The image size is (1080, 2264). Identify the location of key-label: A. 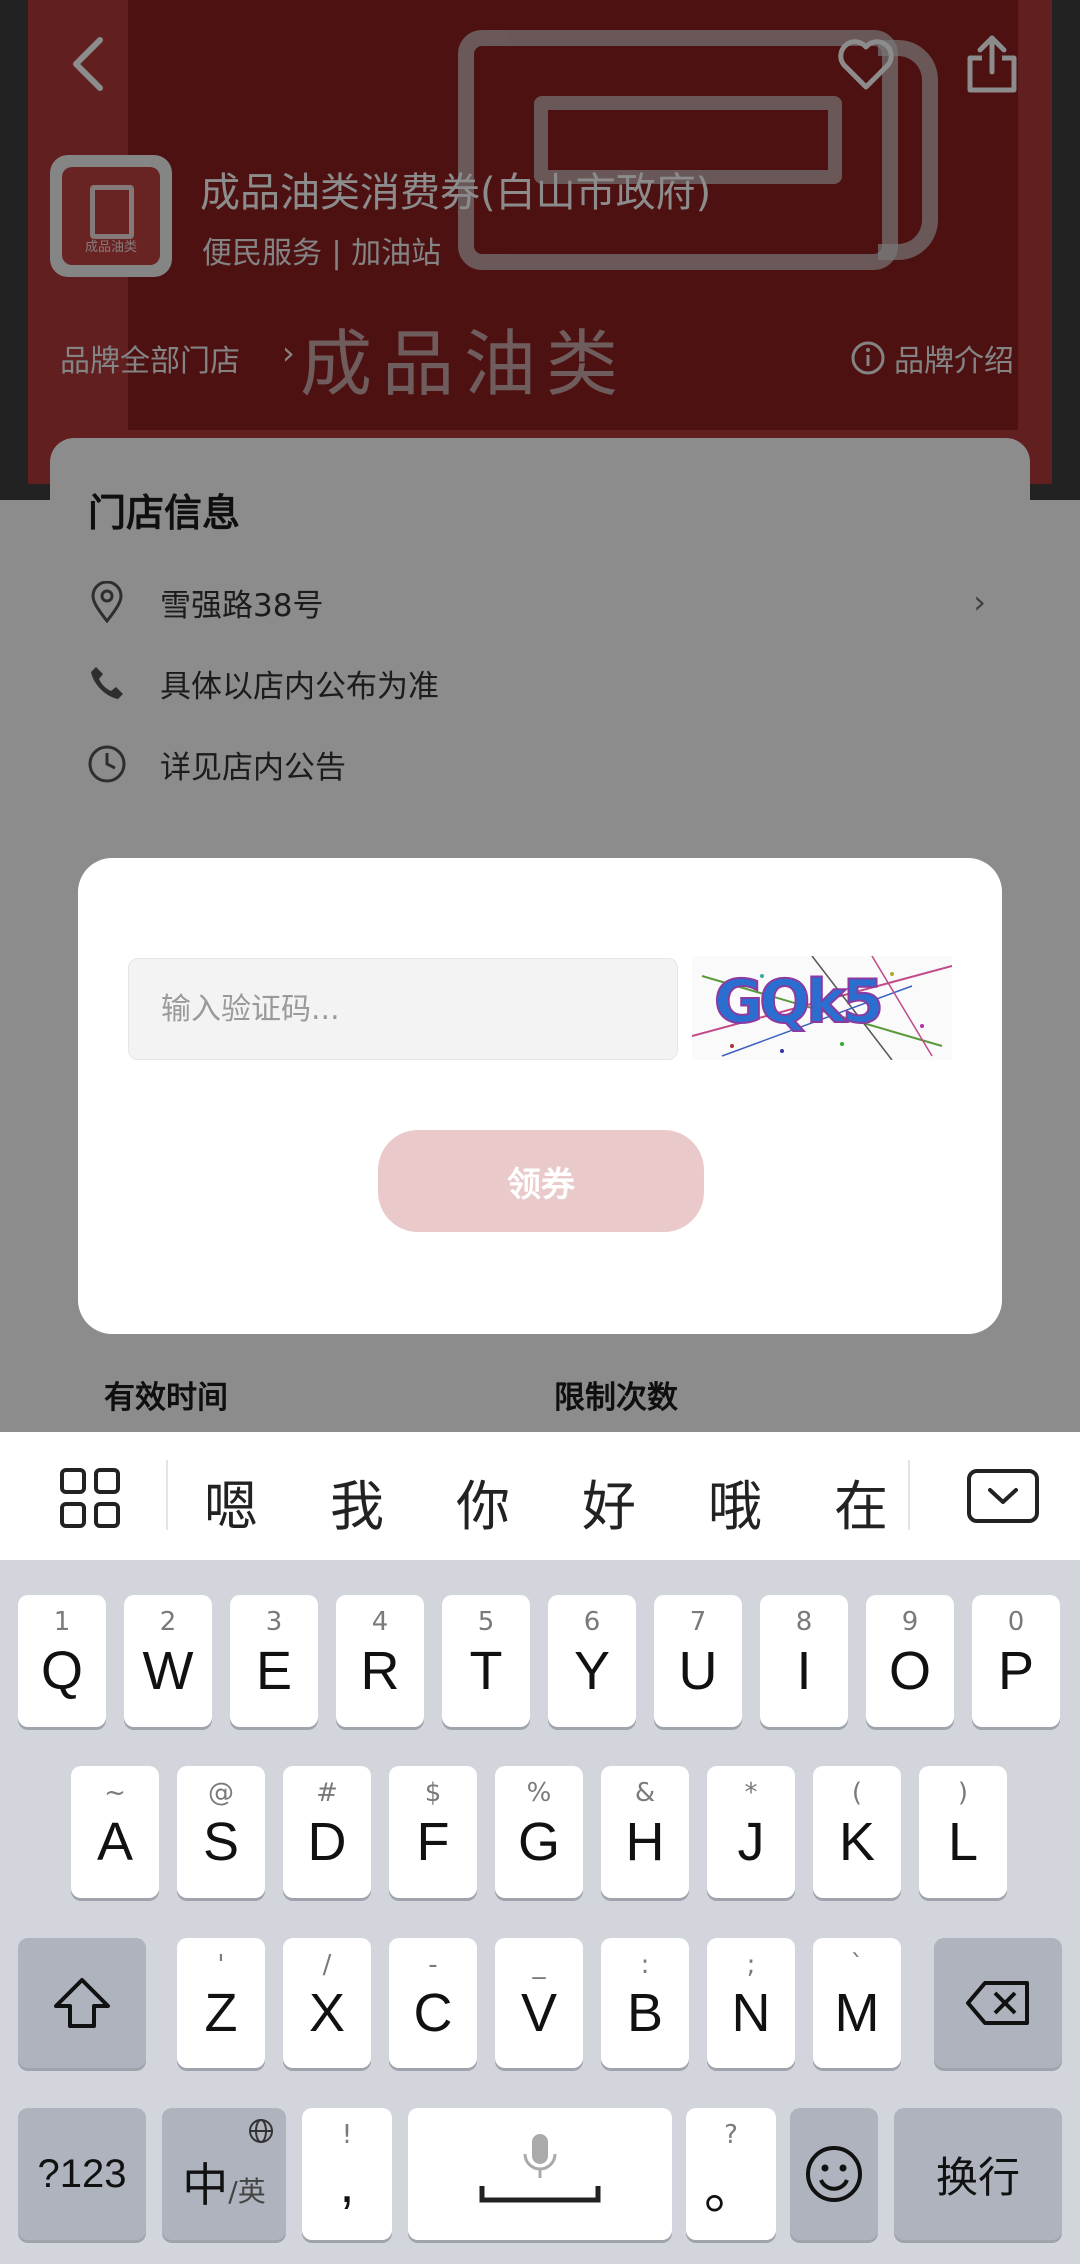
(115, 1842).